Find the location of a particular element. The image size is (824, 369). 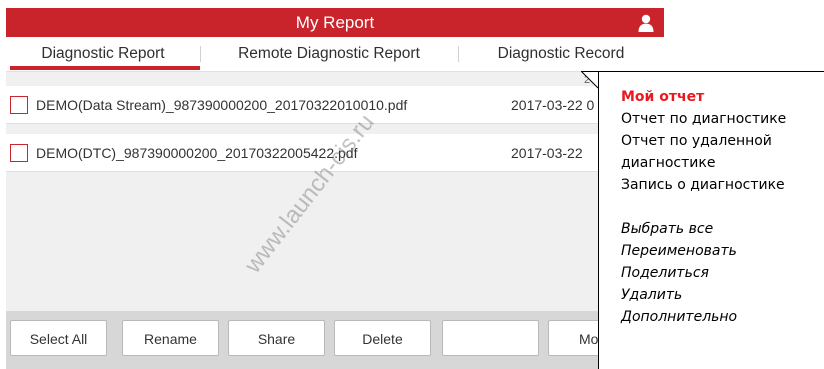

share-button: Share is located at coordinates (276, 338).